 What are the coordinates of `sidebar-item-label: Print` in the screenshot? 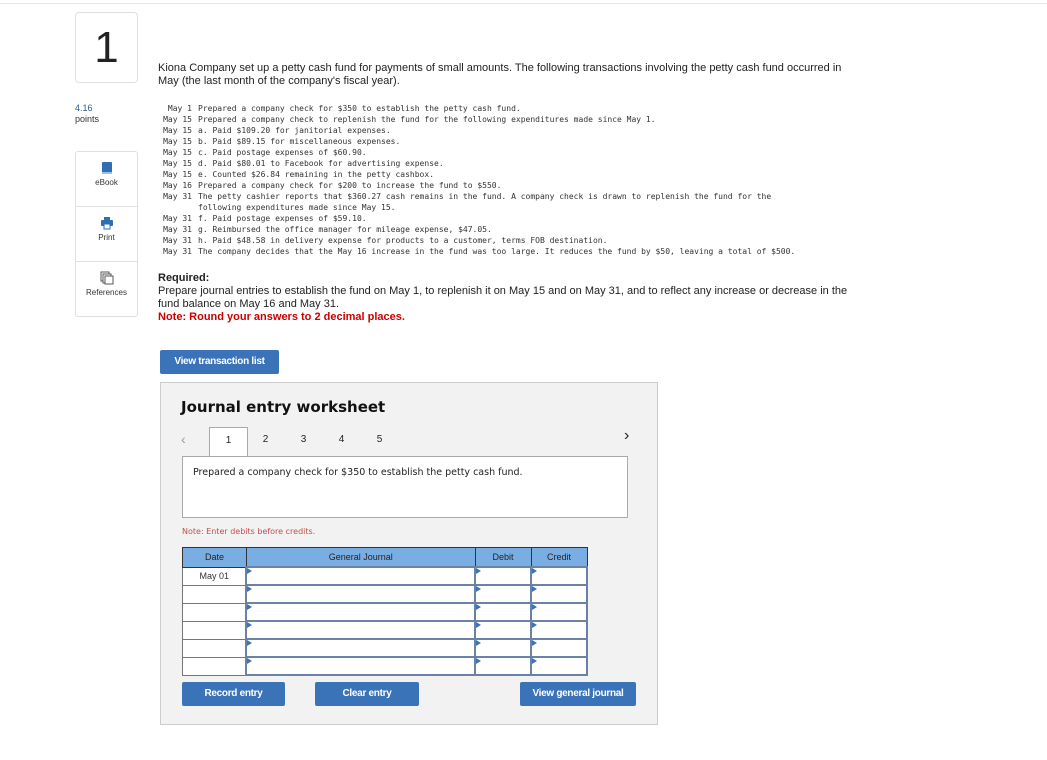 It's located at (106, 237).